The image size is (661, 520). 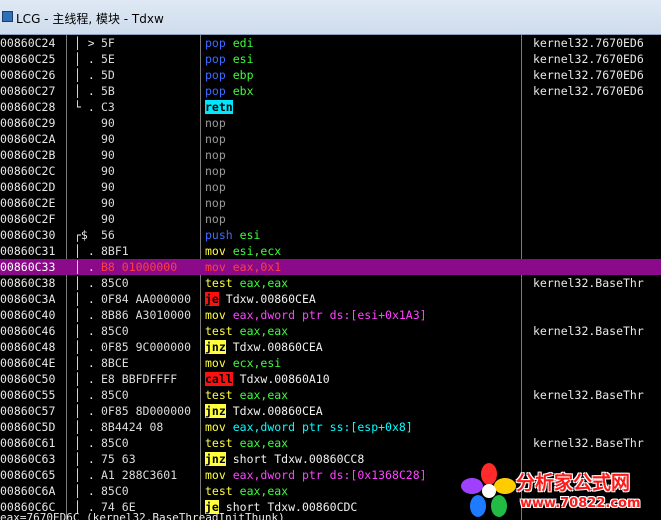 What do you see at coordinates (28, 123) in the screenshot?
I see `address-cell: 00860C29` at bounding box center [28, 123].